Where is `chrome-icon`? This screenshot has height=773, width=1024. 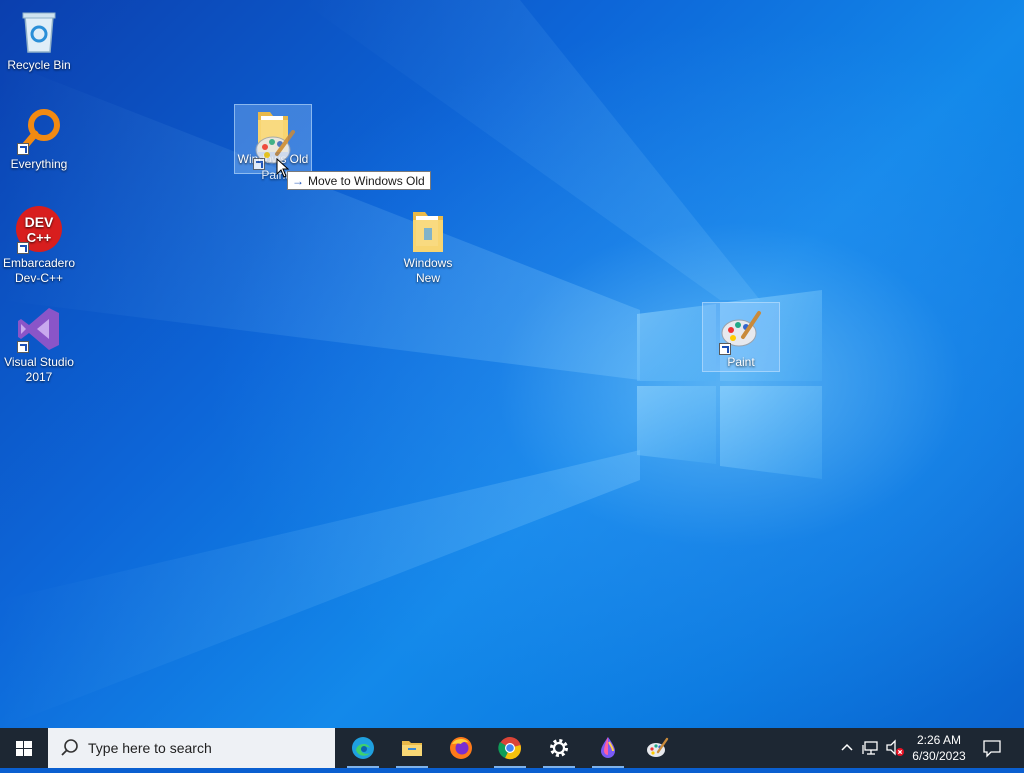
chrome-icon is located at coordinates (509, 748).